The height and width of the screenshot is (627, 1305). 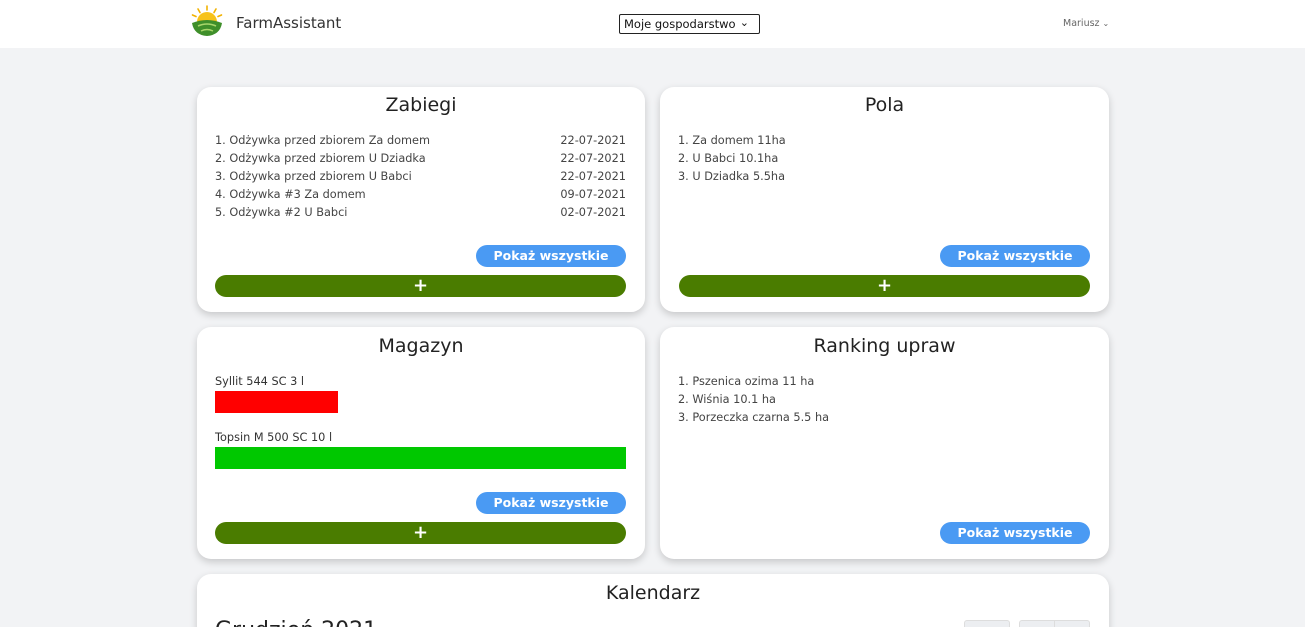 I want to click on calendar-month-heading: Grudzień 2021, so click(x=296, y=622).